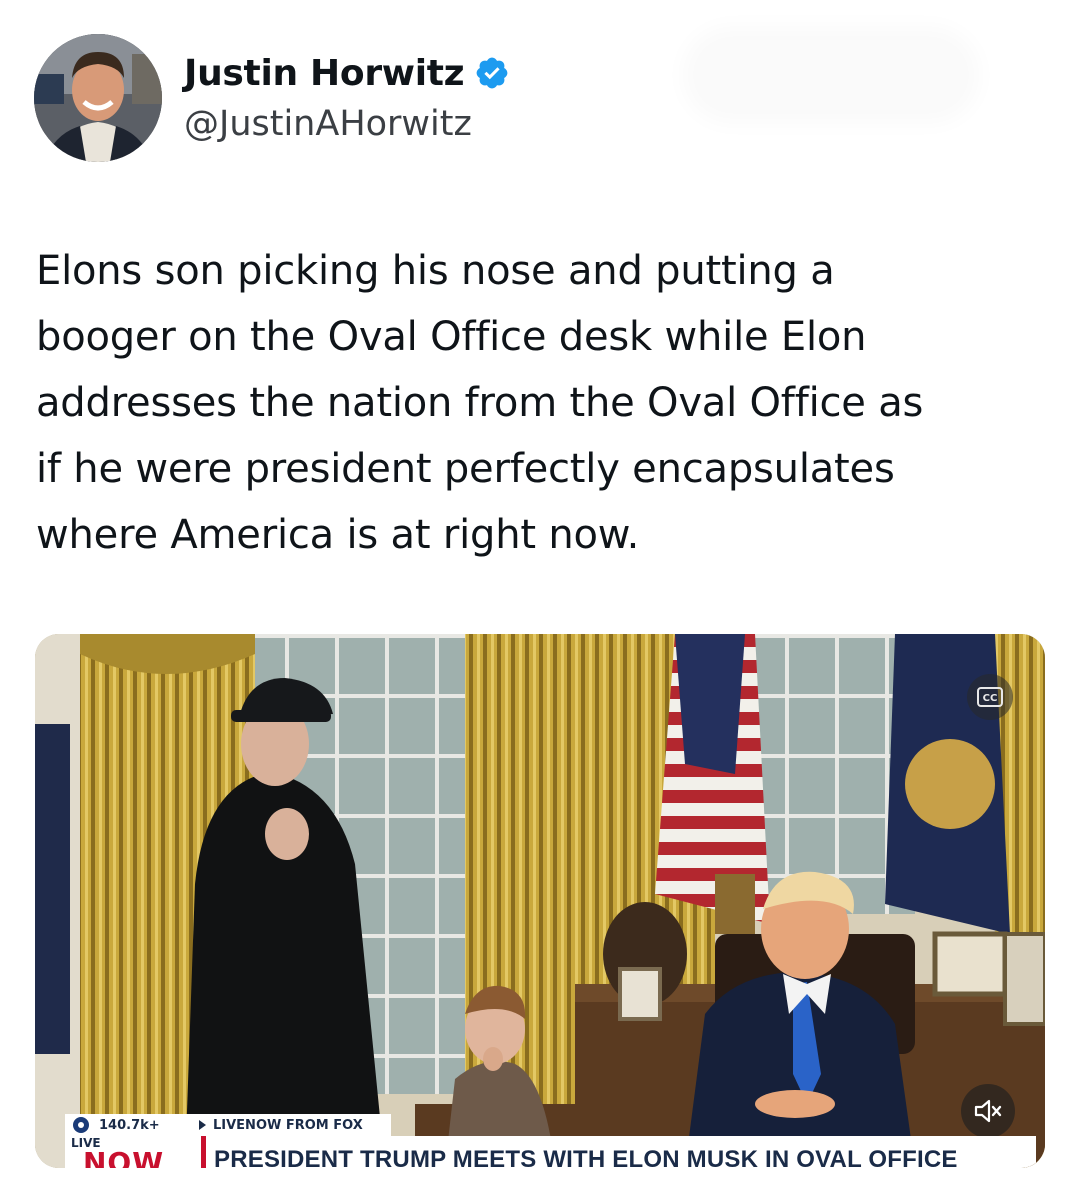  I want to click on avatar, so click(98, 98).